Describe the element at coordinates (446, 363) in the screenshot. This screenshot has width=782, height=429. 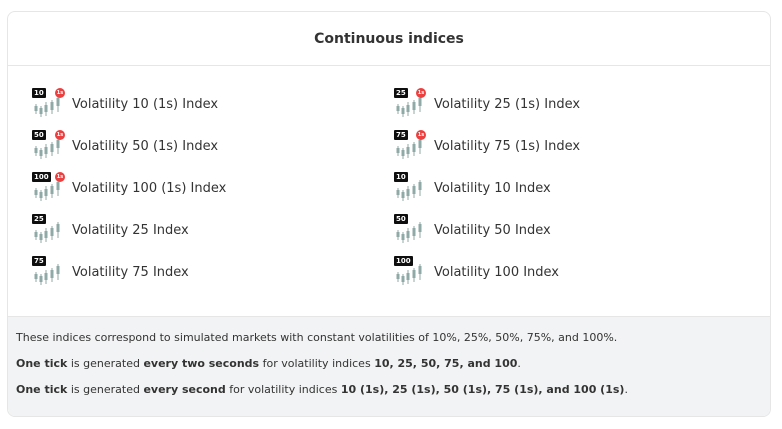
I see `tick-rate-bold: 10, 25, 50, 75, and 100` at that location.